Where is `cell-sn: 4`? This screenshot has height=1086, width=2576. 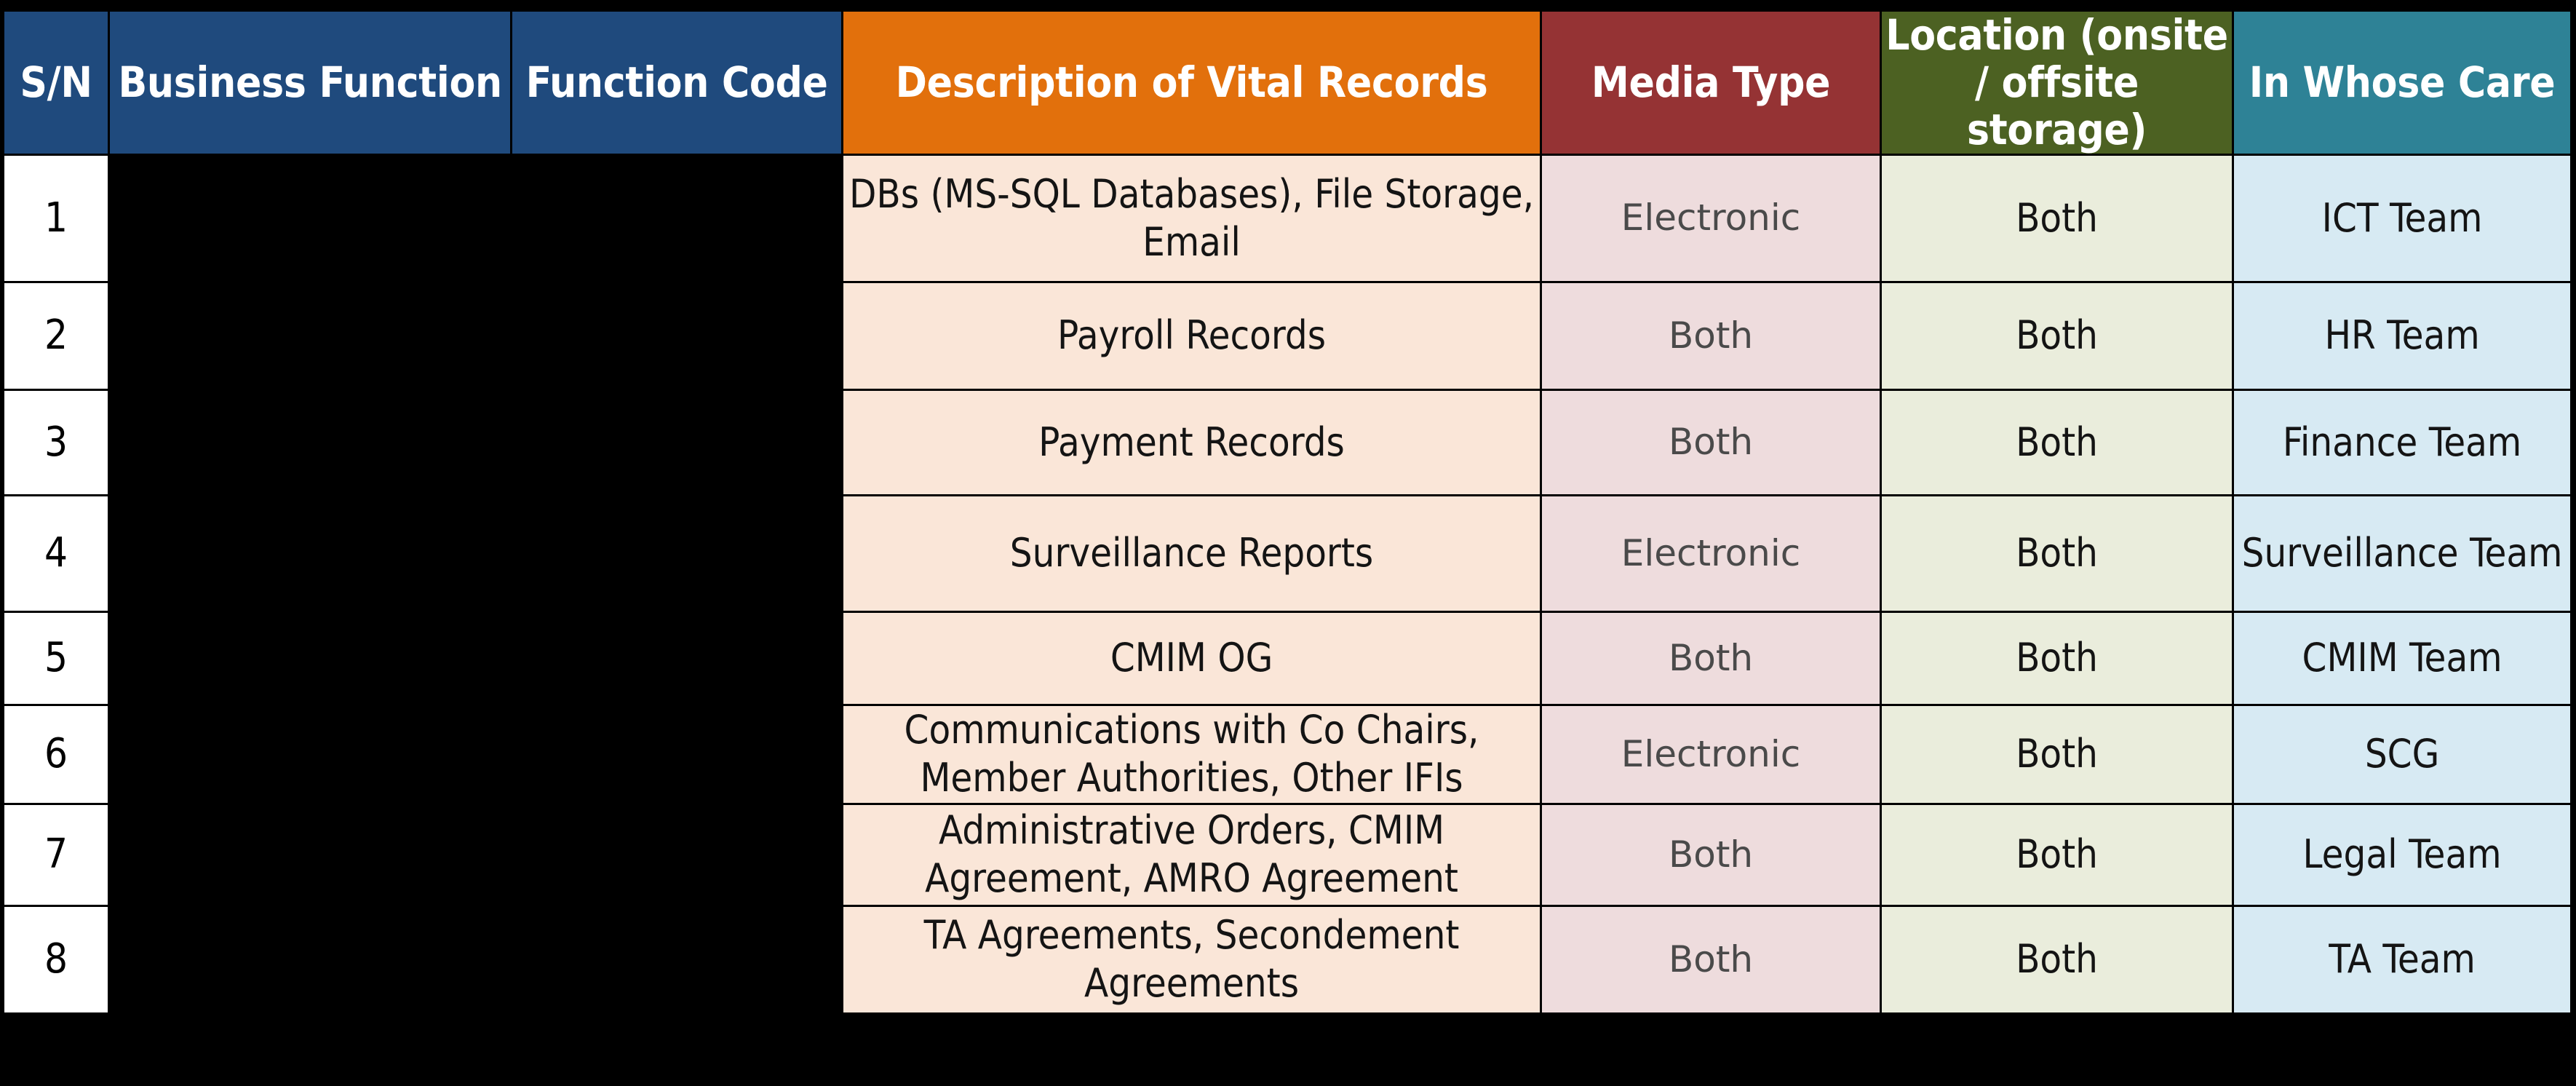
cell-sn: 4 is located at coordinates (56, 553).